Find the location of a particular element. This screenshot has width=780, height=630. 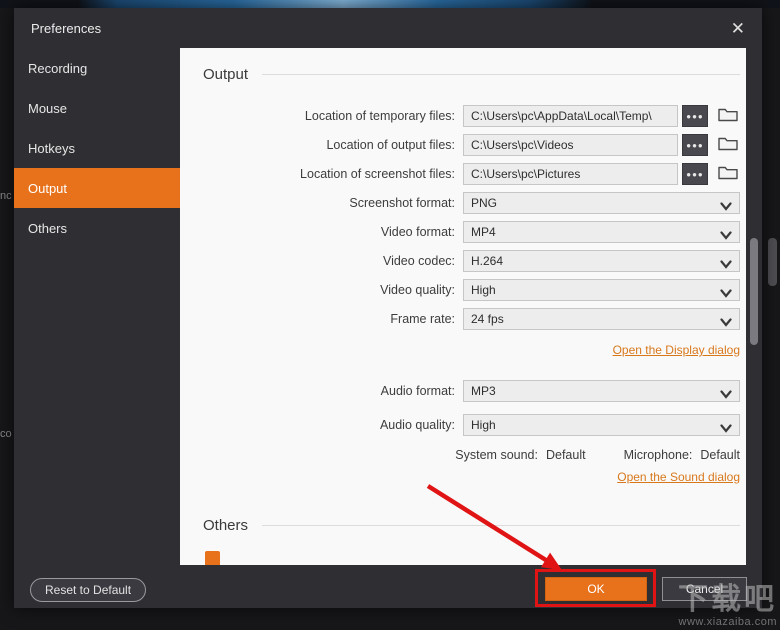

sidebar-item-hotkeys: Hotkeys is located at coordinates (97, 148).